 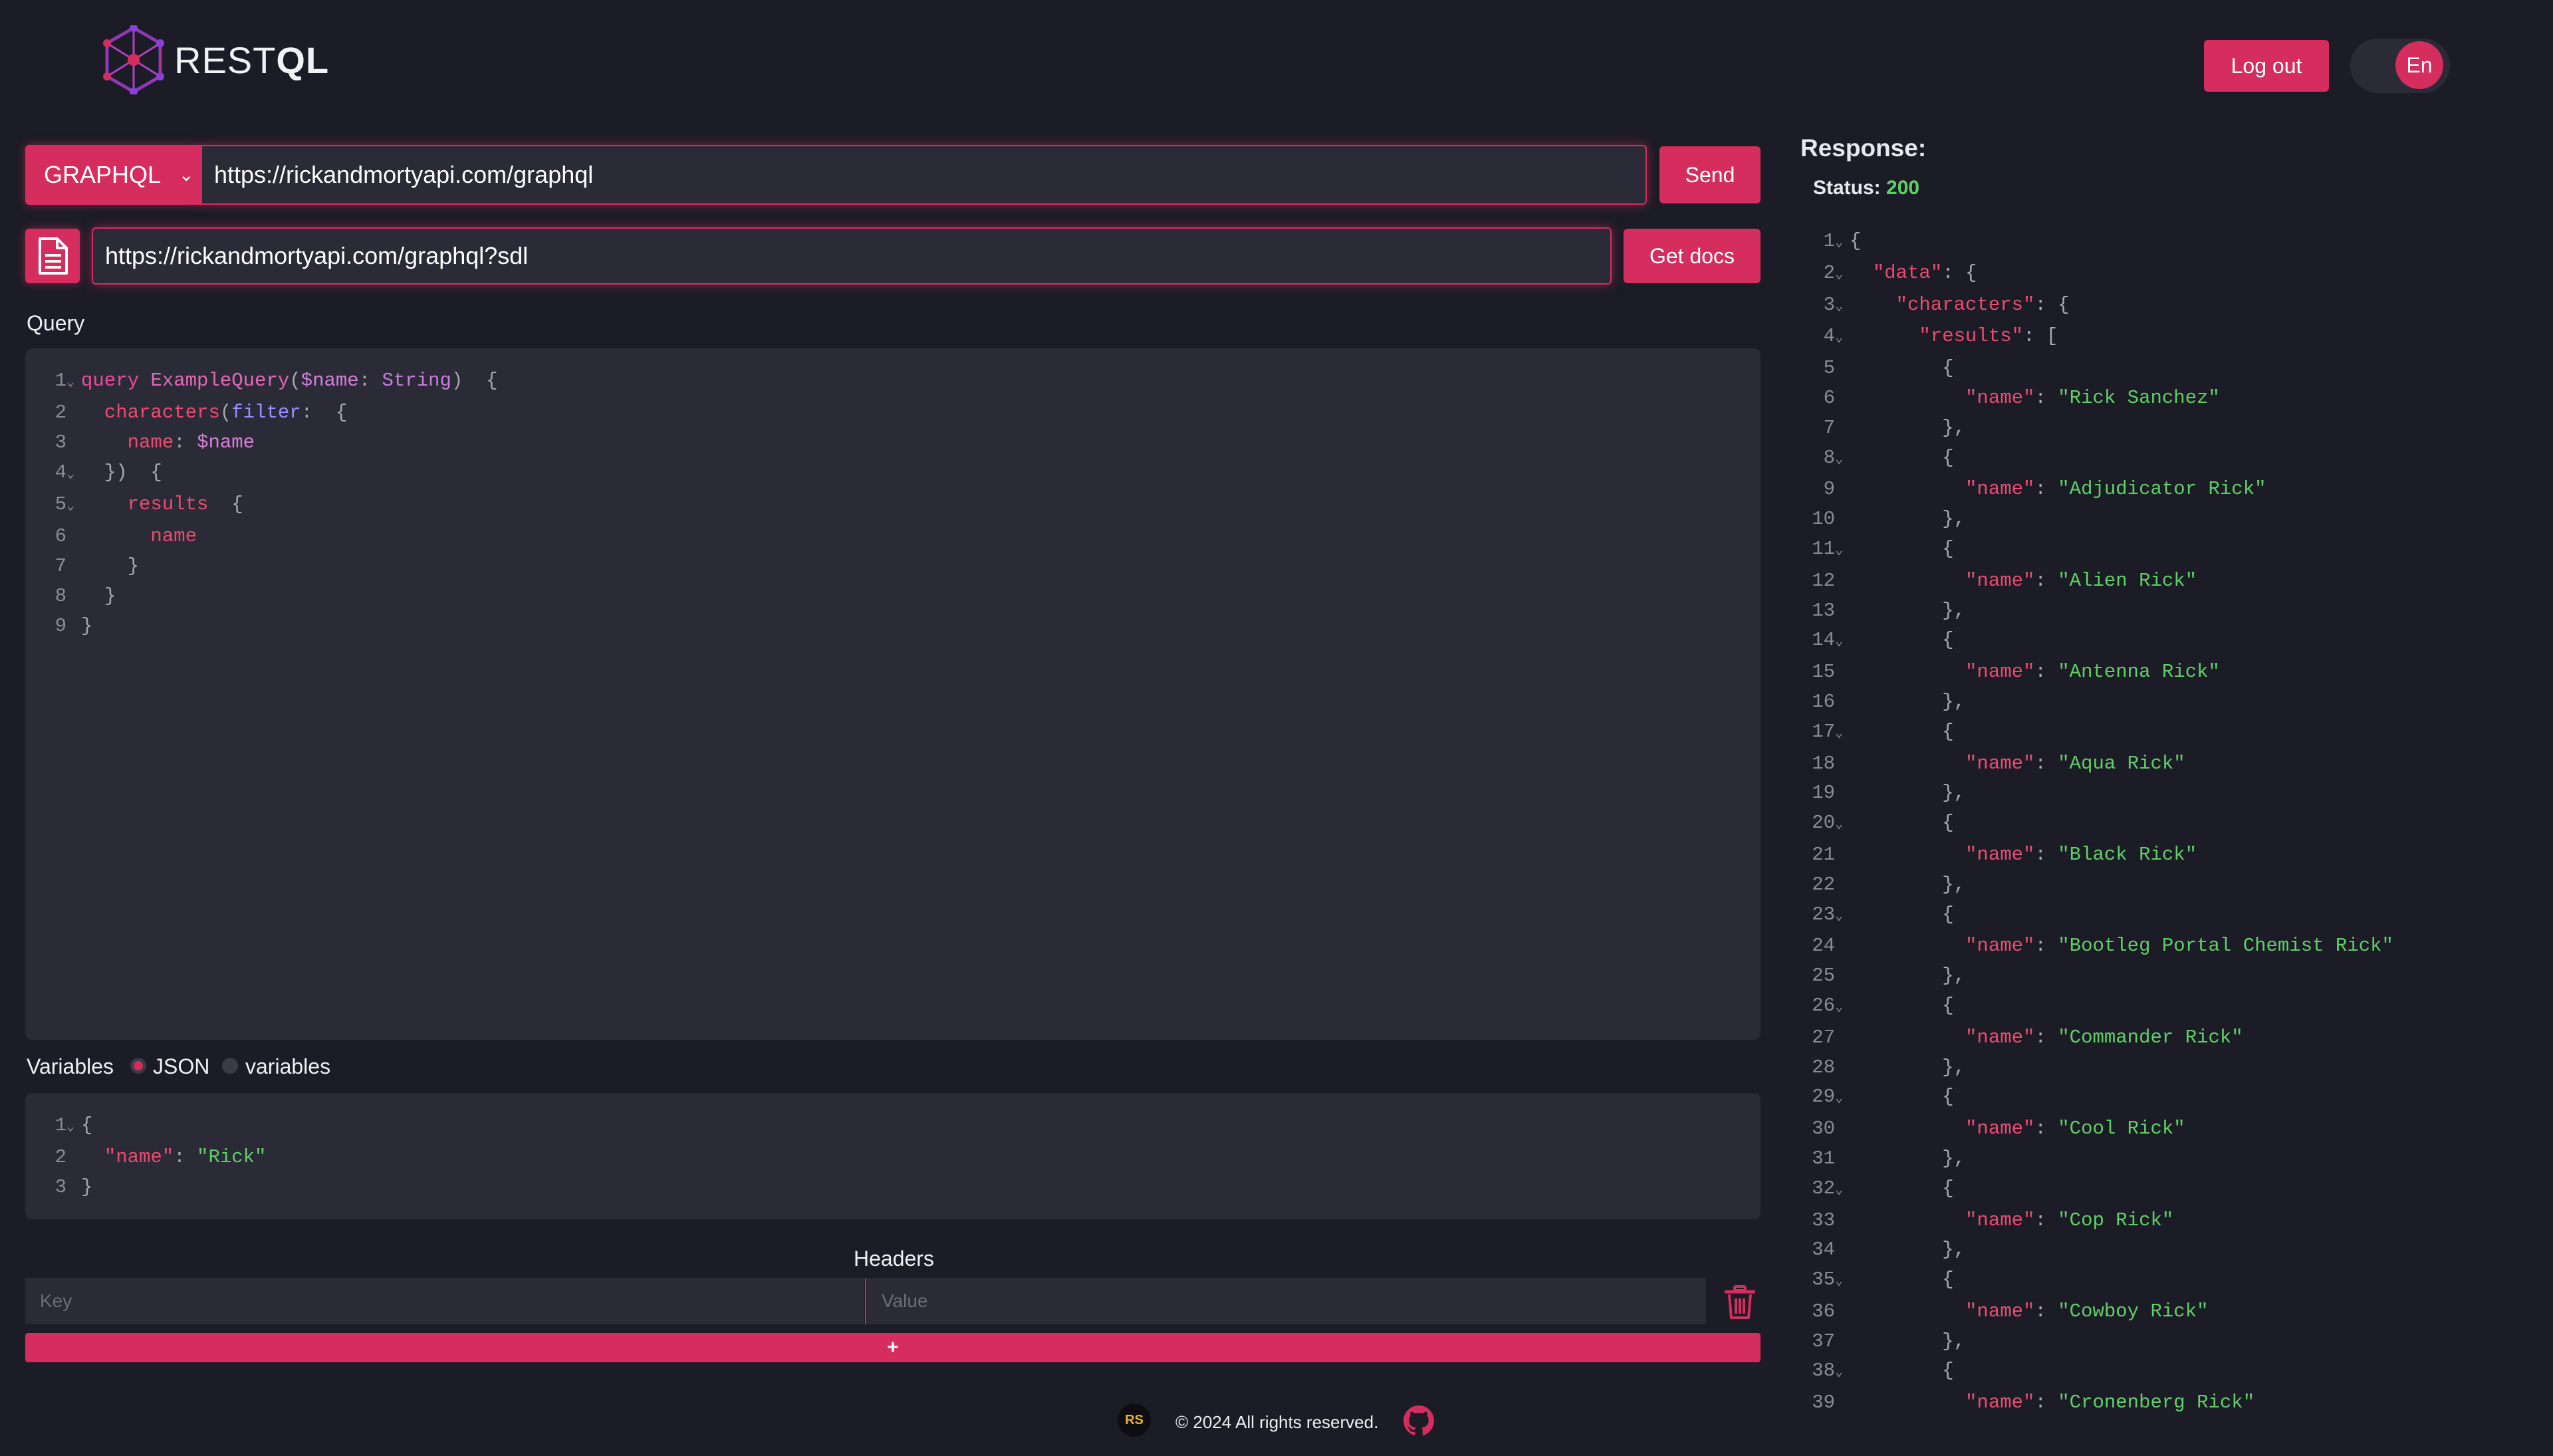 What do you see at coordinates (444, 1301) in the screenshot?
I see `header-key-input` at bounding box center [444, 1301].